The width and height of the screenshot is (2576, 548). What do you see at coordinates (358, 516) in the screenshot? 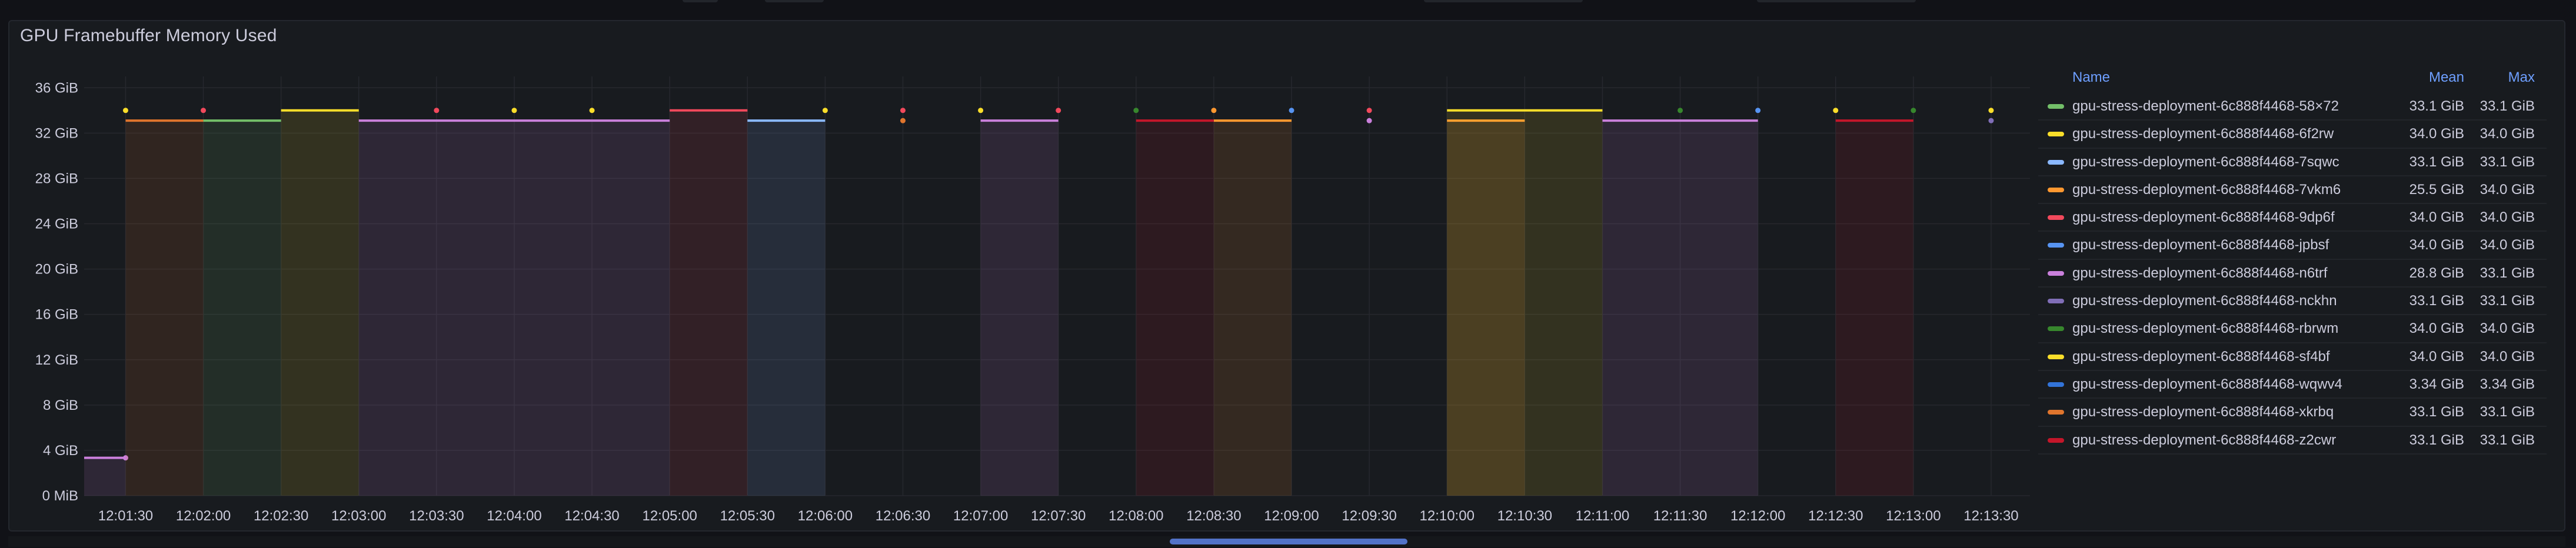
I see `x-tick-label: 12:03:00` at bounding box center [358, 516].